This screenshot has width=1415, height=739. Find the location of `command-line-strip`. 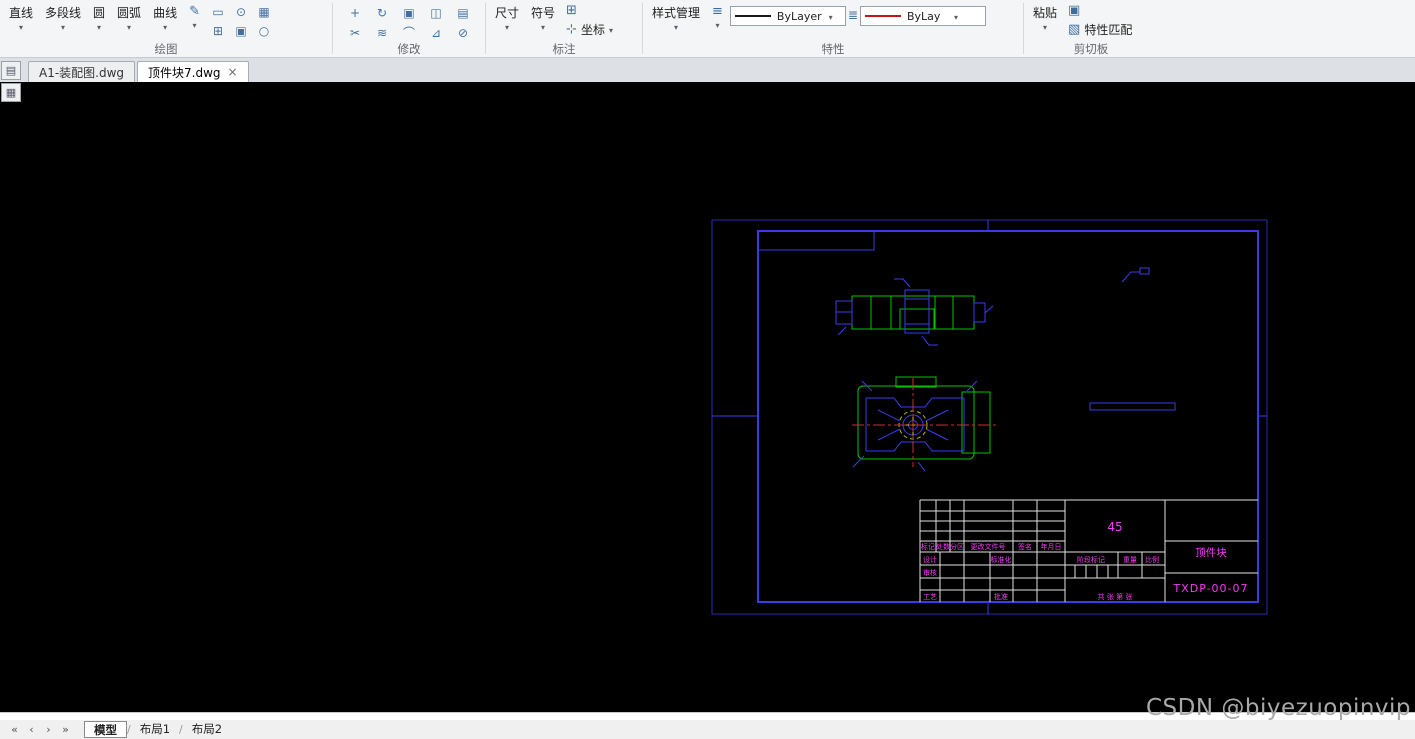

command-line-strip is located at coordinates (707, 716).